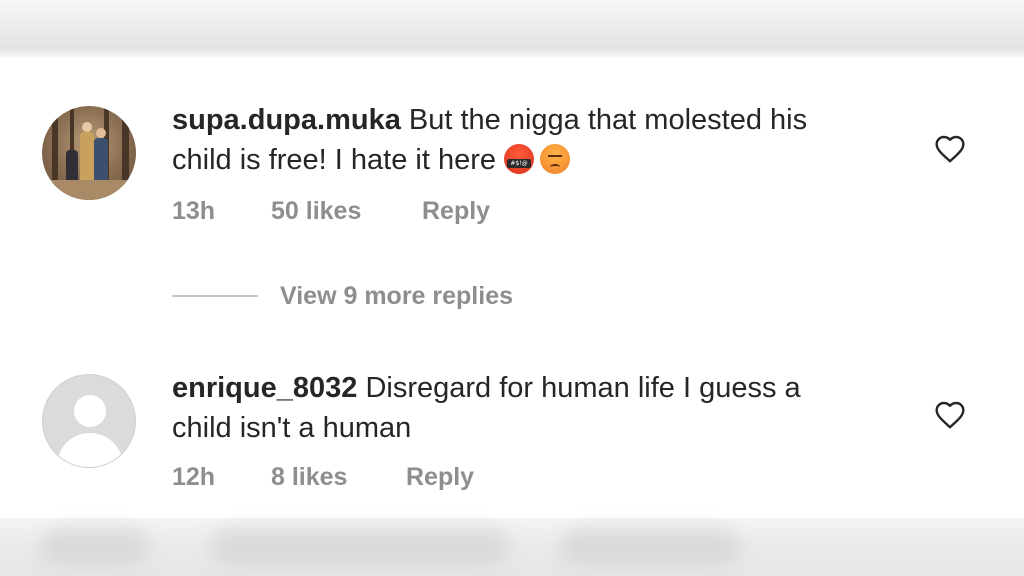 This screenshot has height=576, width=1024. Describe the element at coordinates (309, 477) in the screenshot. I see `comment-likes: 8 likes` at that location.